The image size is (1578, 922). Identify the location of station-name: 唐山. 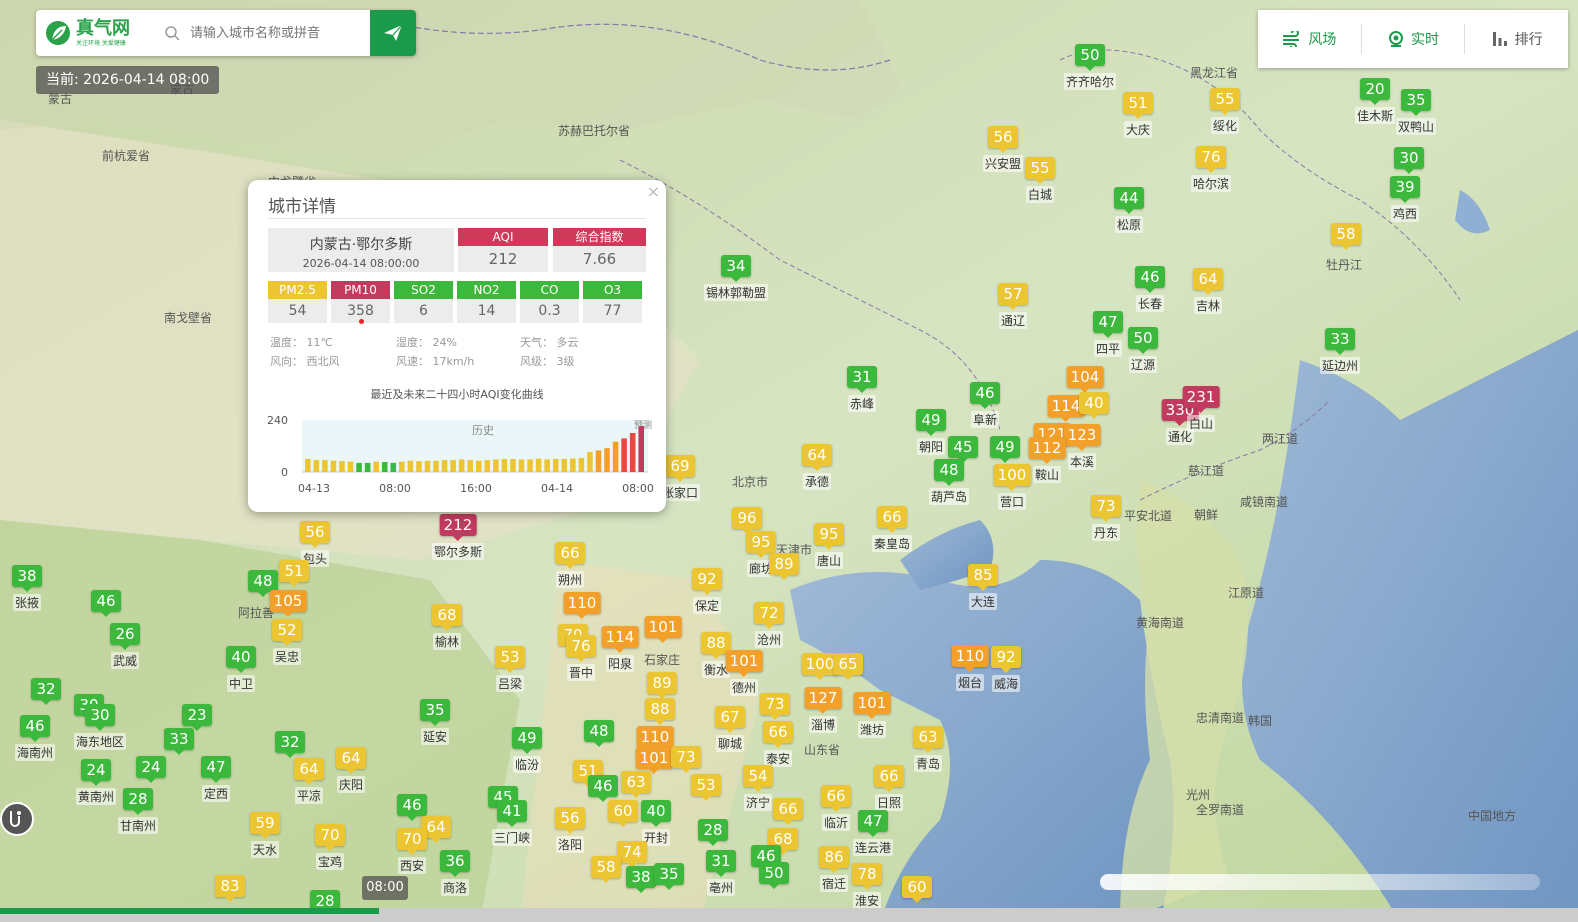
(829, 560).